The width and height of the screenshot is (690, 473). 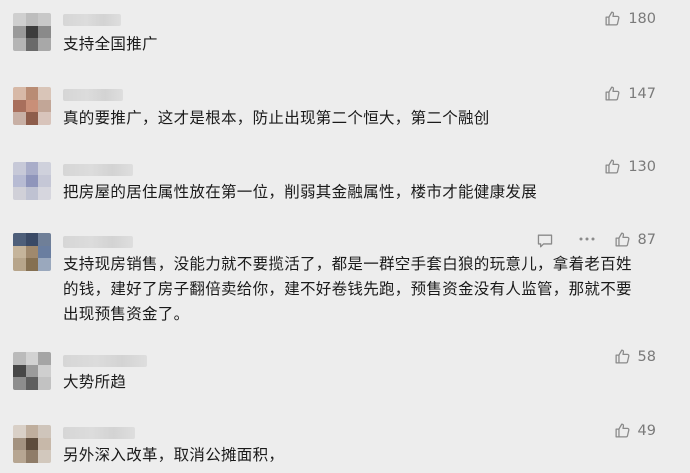 I want to click on like-count: 87, so click(x=646, y=239).